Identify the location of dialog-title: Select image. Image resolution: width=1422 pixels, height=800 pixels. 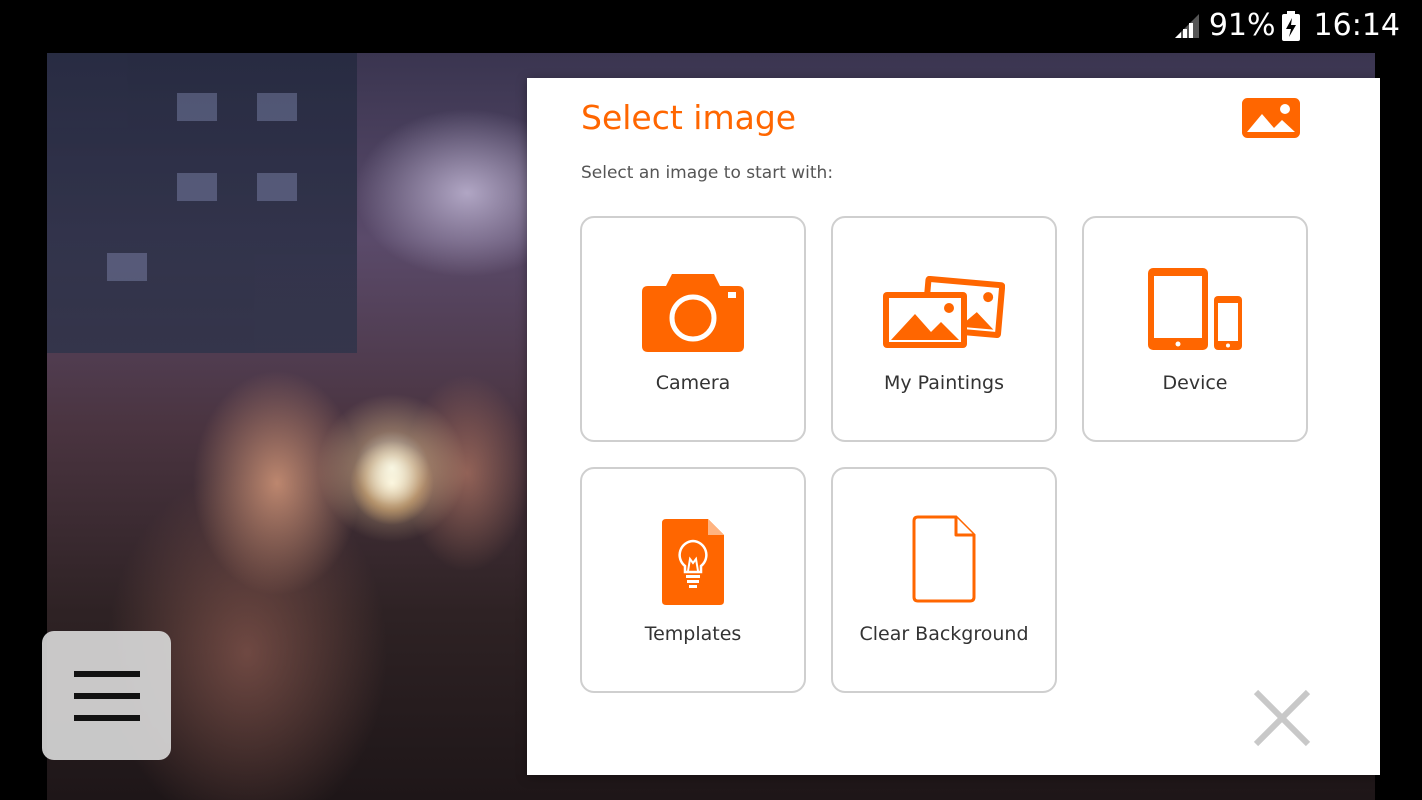
(689, 117).